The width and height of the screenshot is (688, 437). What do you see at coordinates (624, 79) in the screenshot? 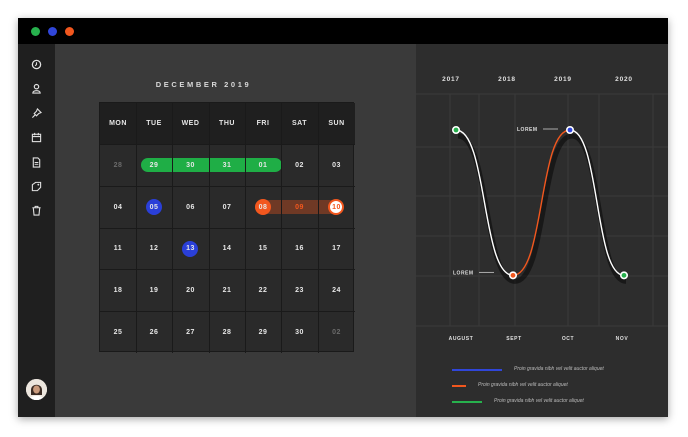
I see `year-label: 2020` at bounding box center [624, 79].